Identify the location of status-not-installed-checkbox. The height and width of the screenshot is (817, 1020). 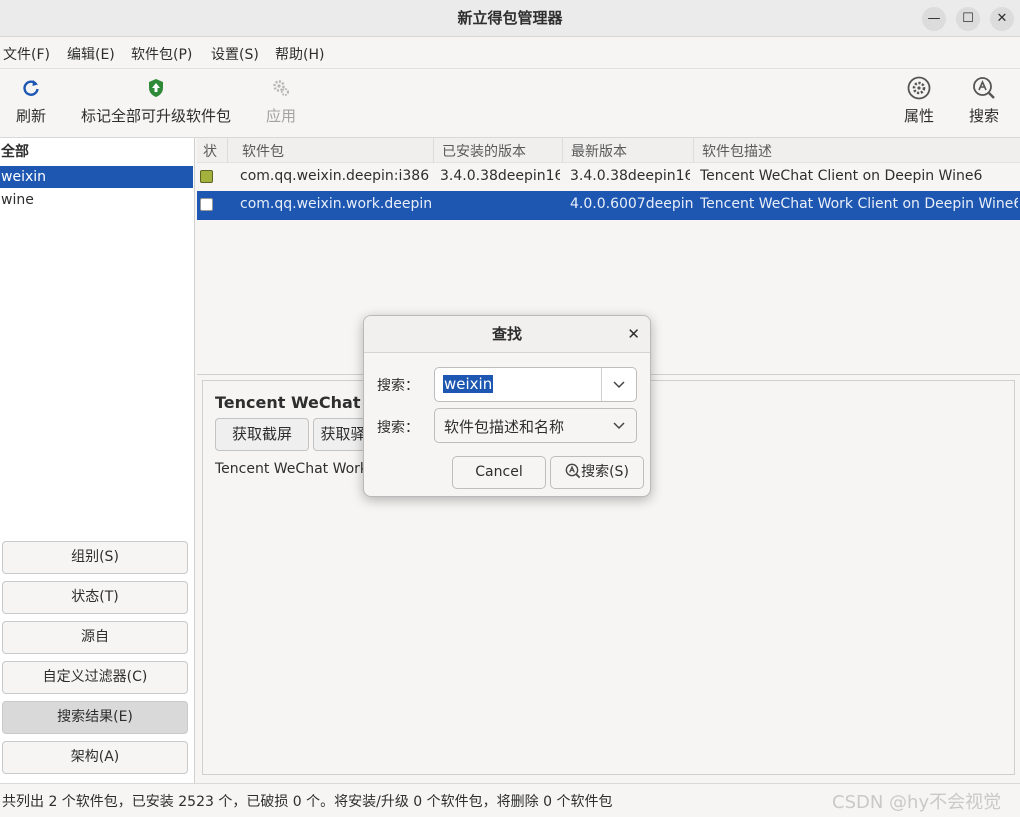
(206, 204).